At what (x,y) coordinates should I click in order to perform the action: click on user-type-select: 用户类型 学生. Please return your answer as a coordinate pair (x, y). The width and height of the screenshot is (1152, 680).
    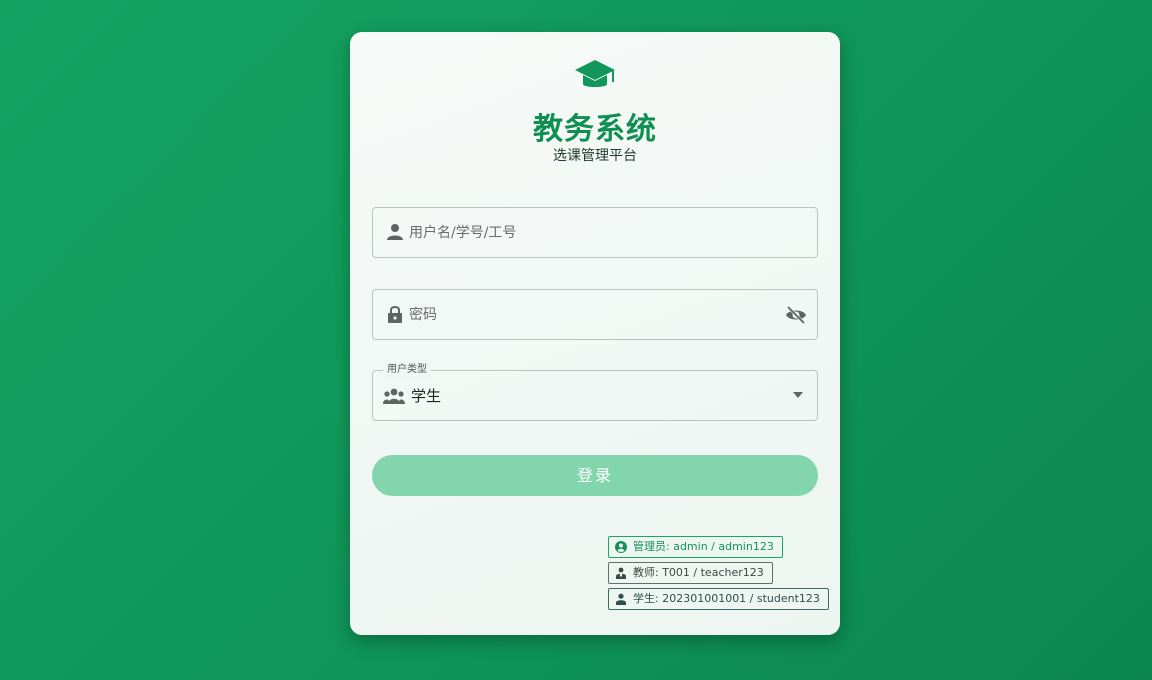
    Looking at the image, I should click on (595, 391).